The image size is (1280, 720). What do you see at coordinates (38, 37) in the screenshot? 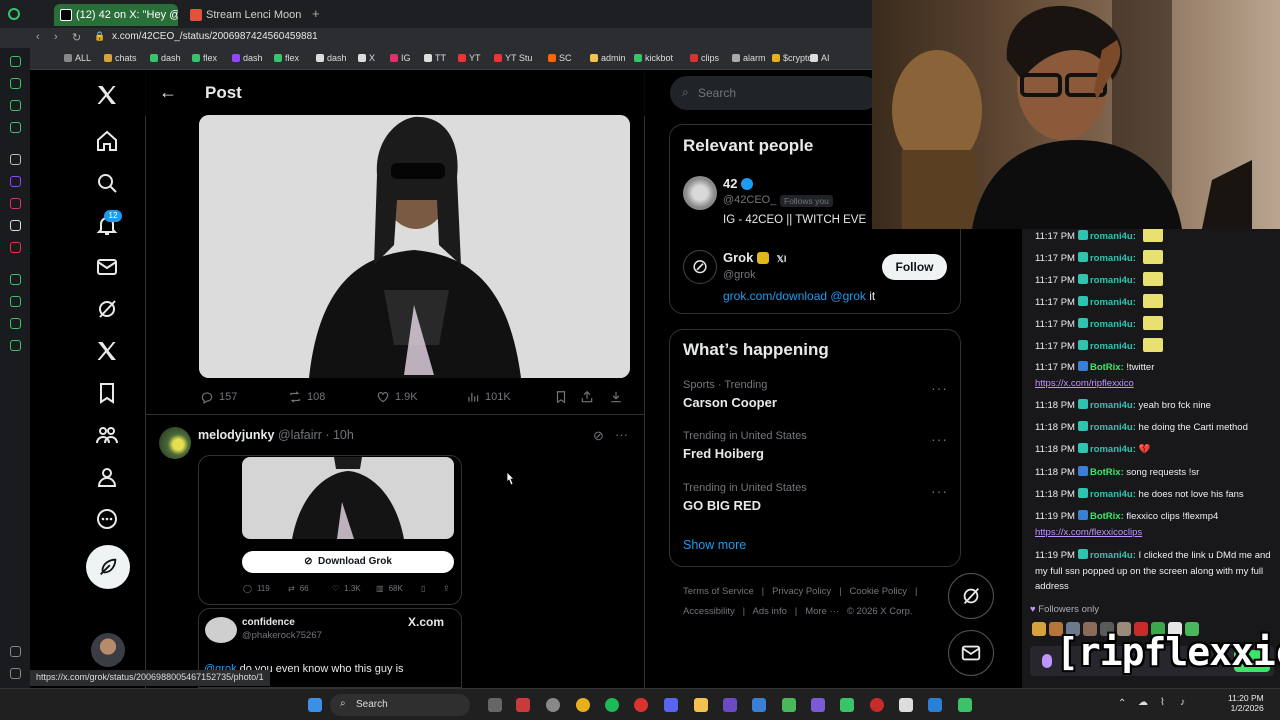
I see `back-icon: ‹` at bounding box center [38, 37].